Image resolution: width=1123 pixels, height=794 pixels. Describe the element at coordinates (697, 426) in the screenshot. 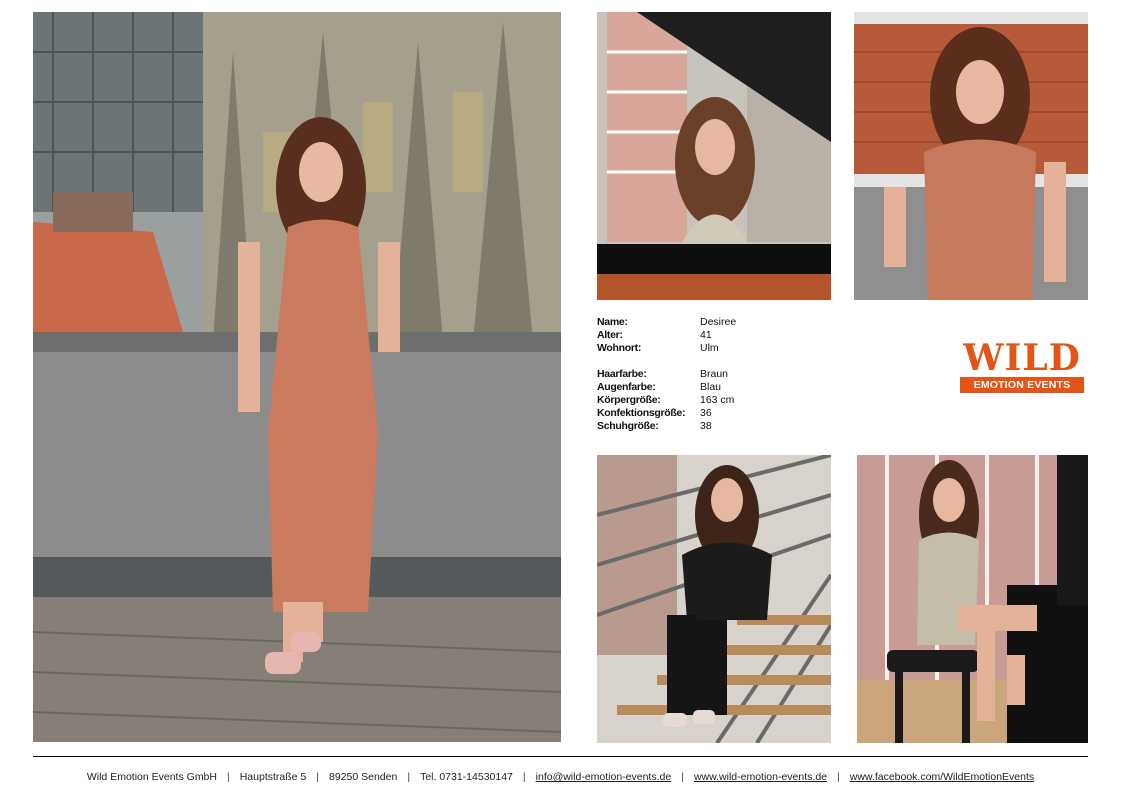

I see `profile-row-shoe-size: Schuhgröße: 38` at that location.